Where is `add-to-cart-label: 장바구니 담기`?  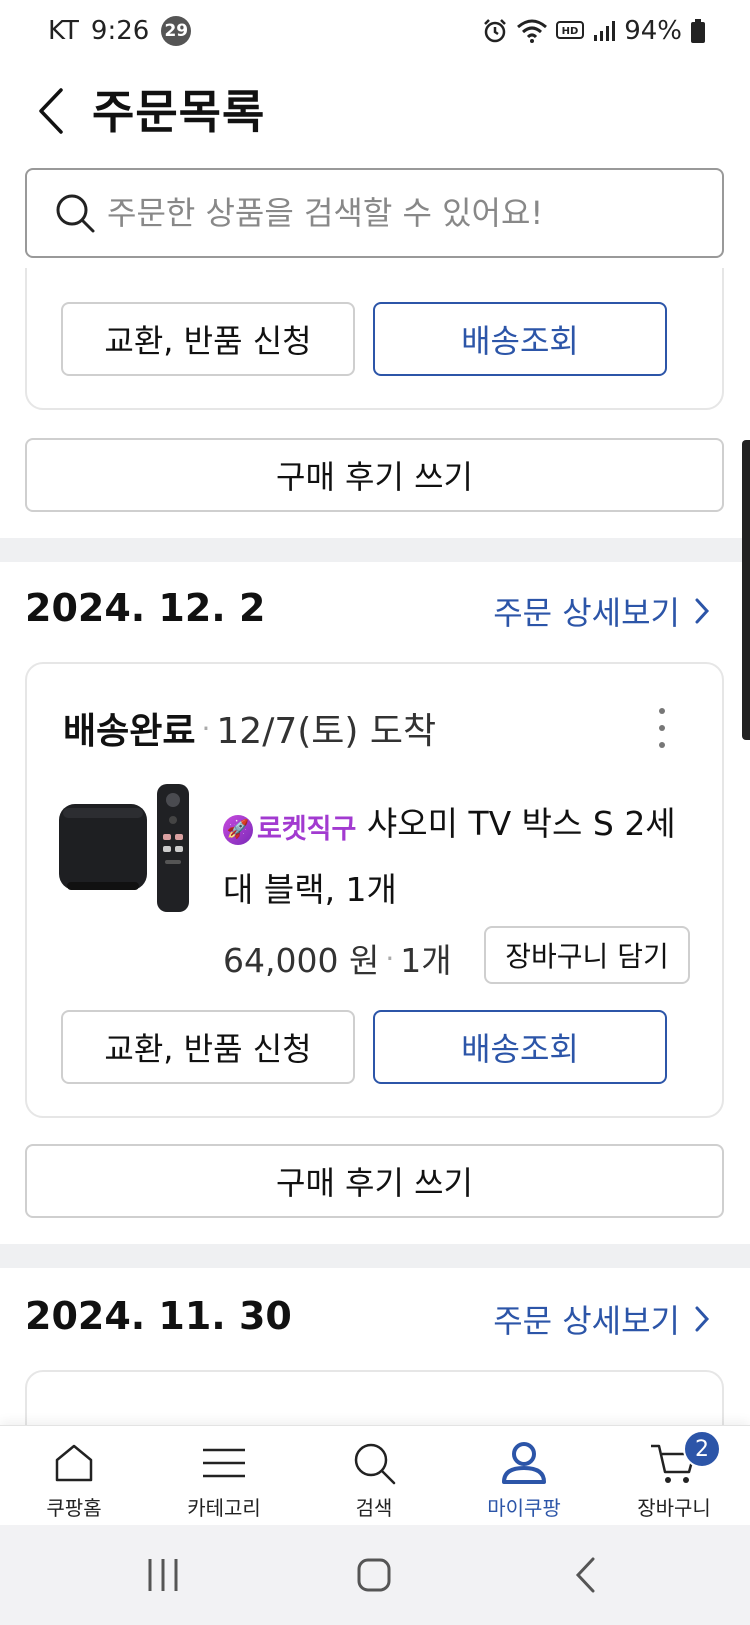
add-to-cart-label: 장바구니 담기 is located at coordinates (587, 956).